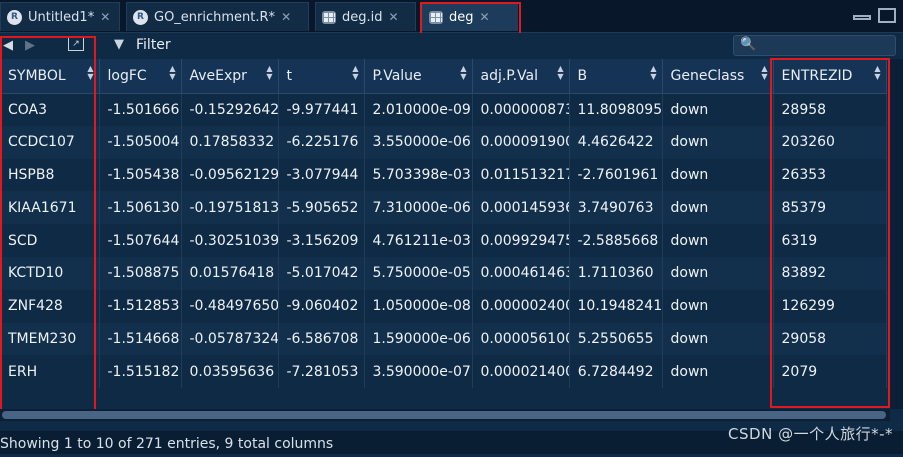 The width and height of the screenshot is (903, 457). Describe the element at coordinates (616, 109) in the screenshot. I see `table-cell-b: 11.8098095` at that location.